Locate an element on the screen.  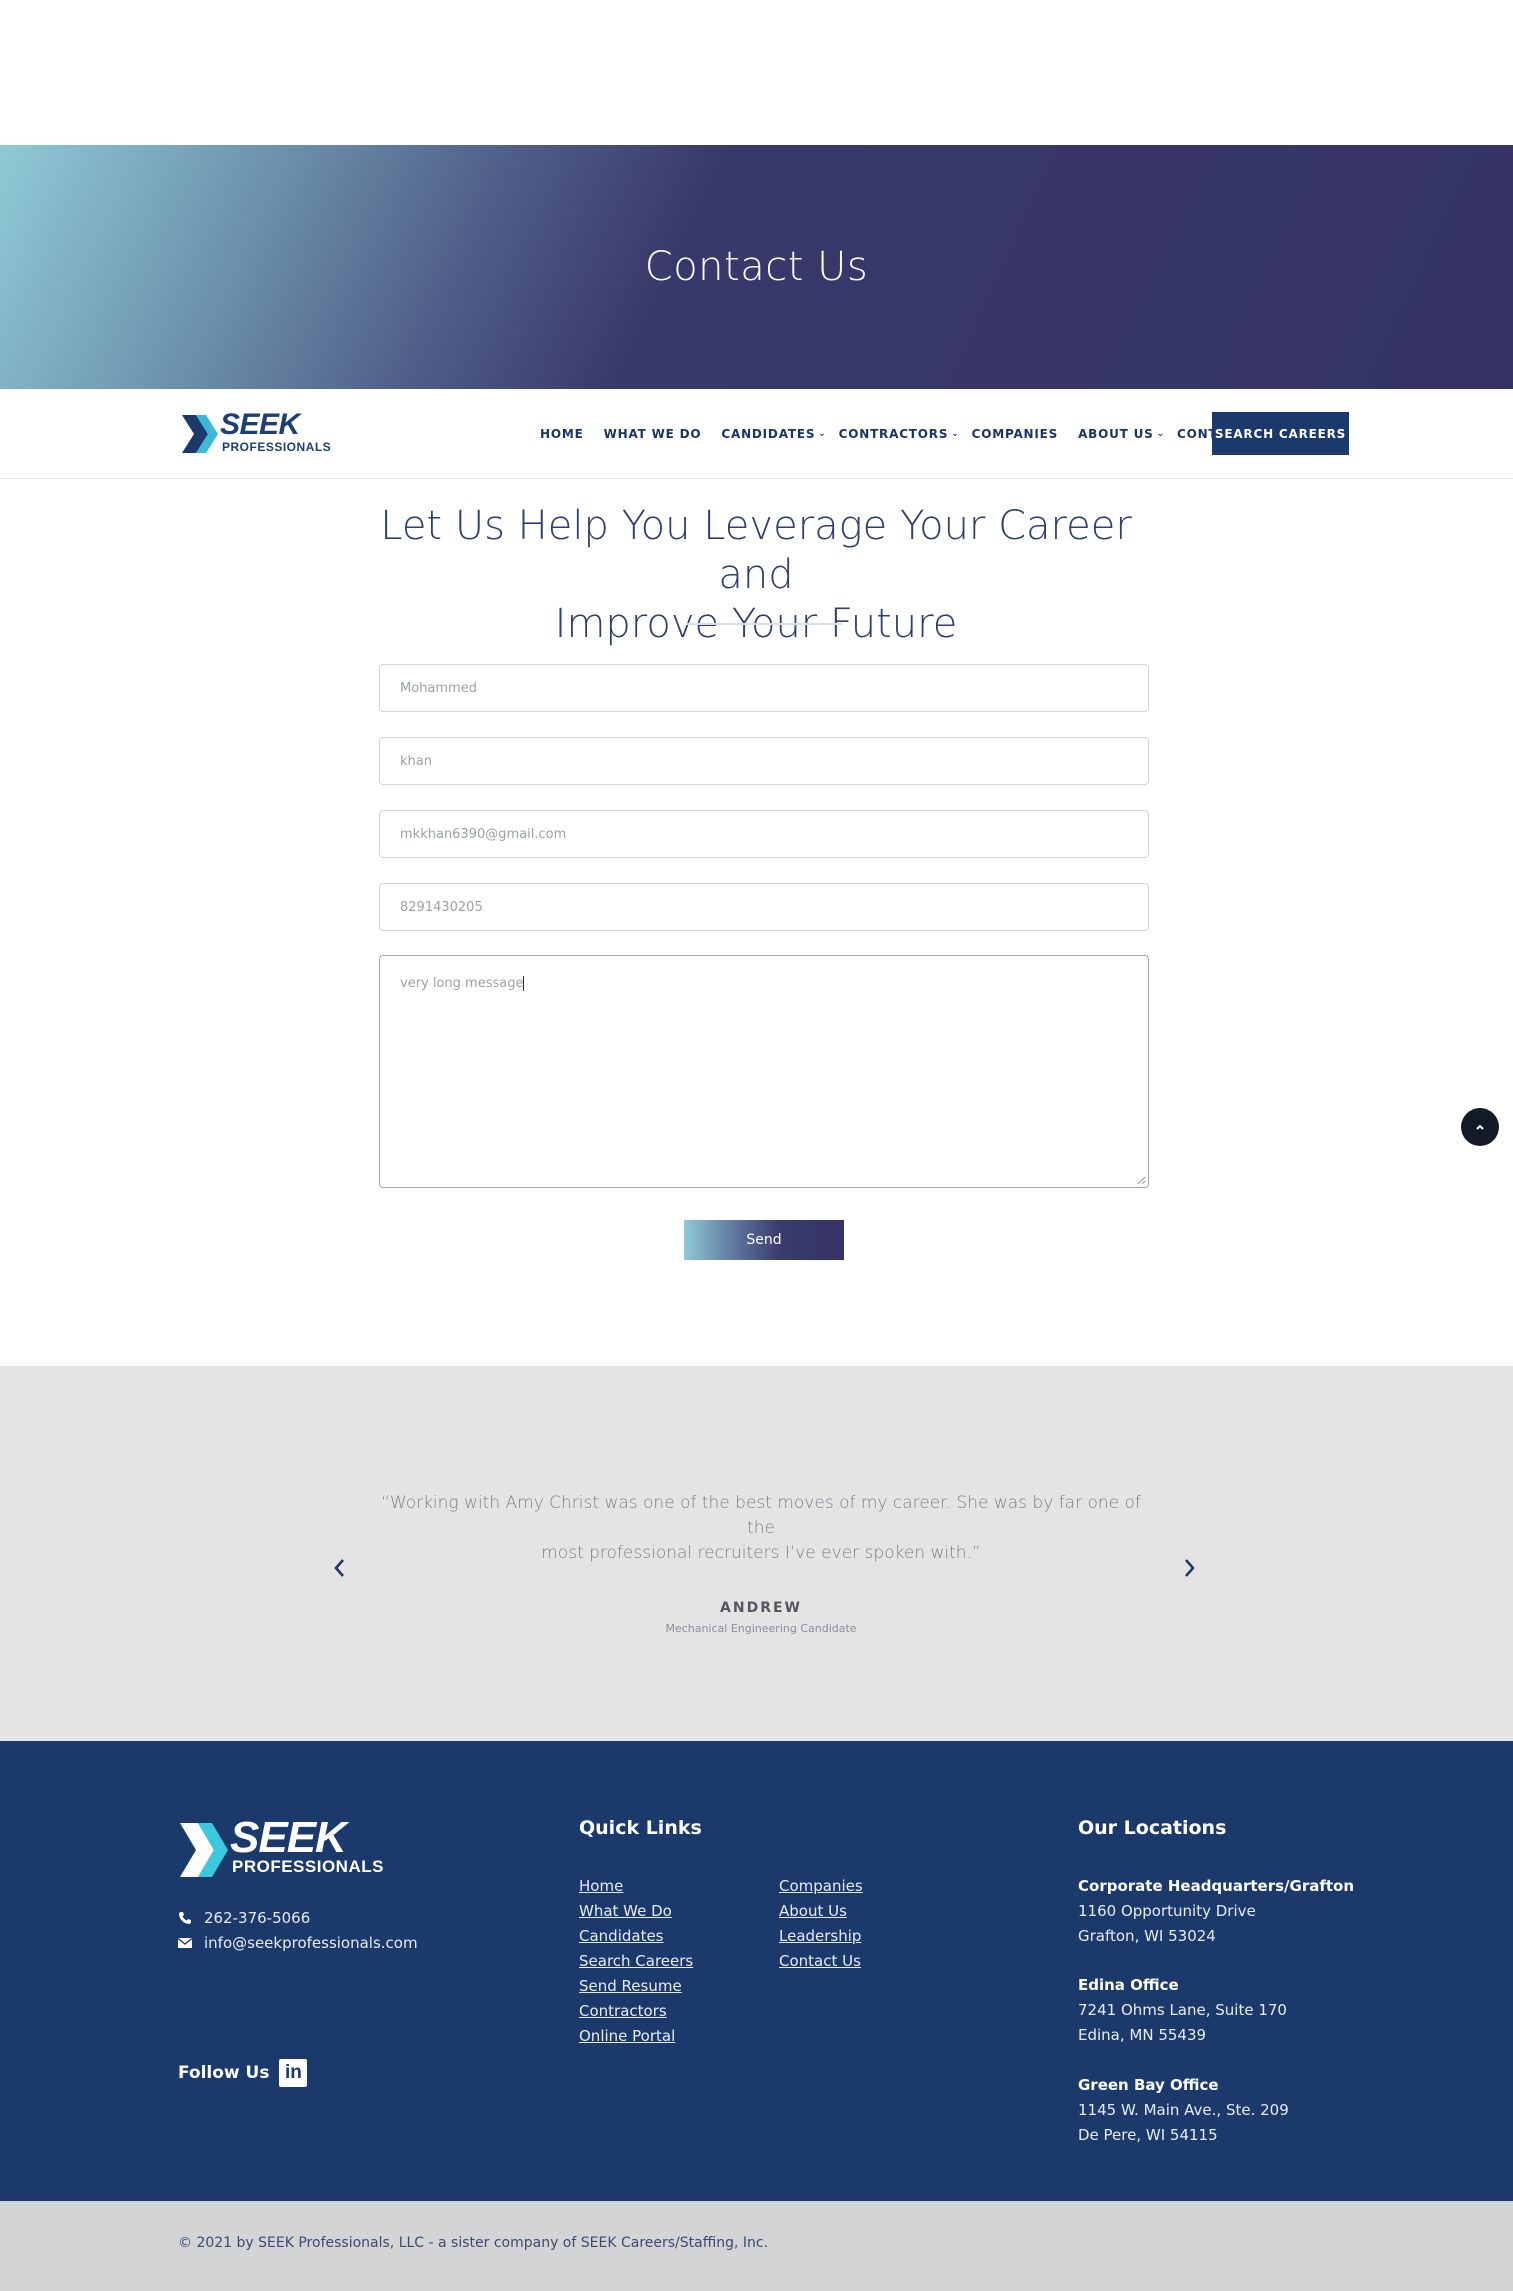
hero-banner: Contact Us is located at coordinates (756, 267).